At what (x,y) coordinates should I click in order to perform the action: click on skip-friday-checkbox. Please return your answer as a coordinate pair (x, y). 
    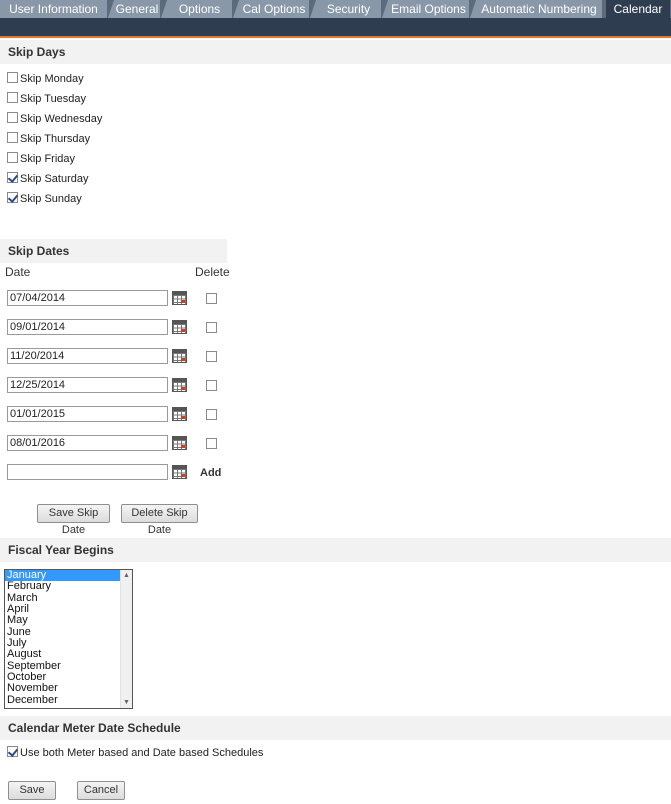
    Looking at the image, I should click on (12, 157).